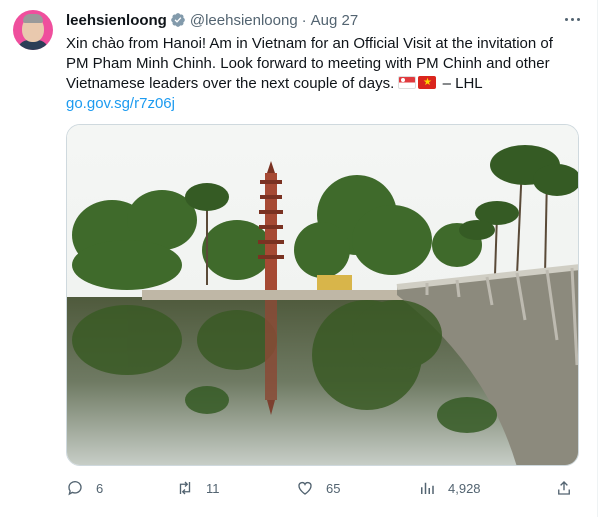 The width and height of the screenshot is (613, 517). Describe the element at coordinates (75, 488) in the screenshot. I see `reply-icon` at that location.